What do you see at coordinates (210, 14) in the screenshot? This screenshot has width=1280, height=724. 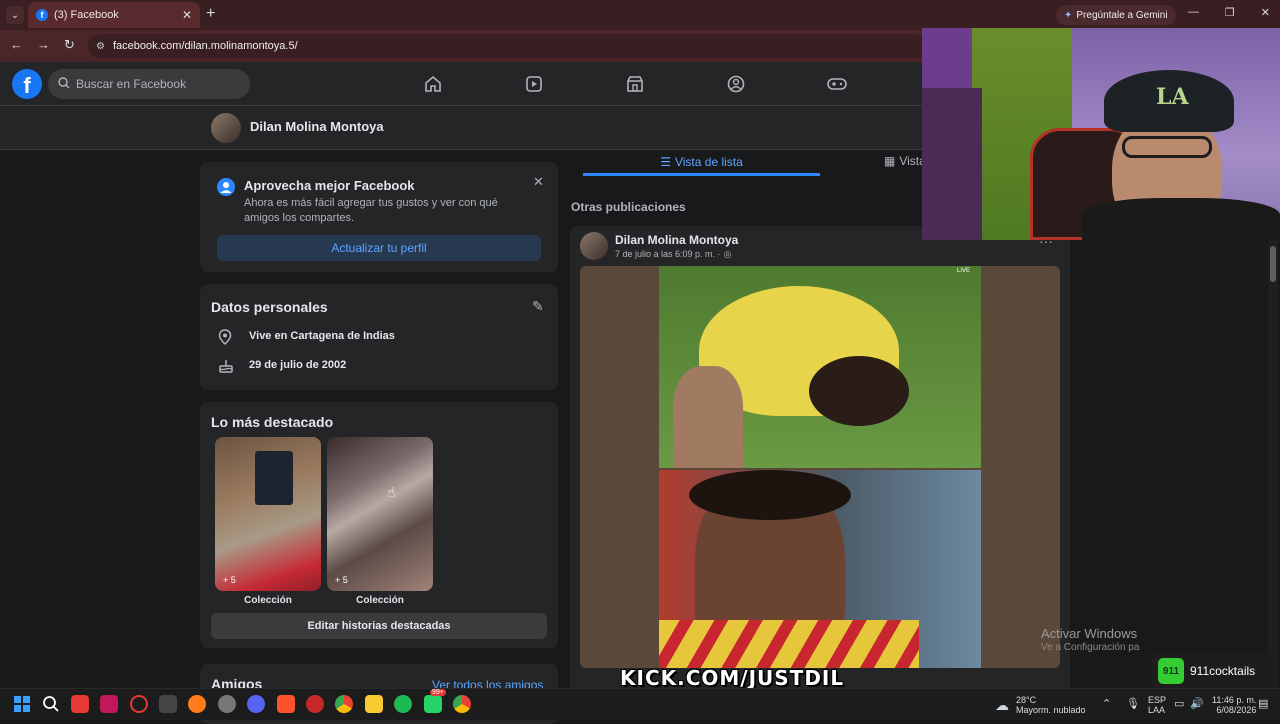 I see `new-tab-button: +` at bounding box center [210, 14].